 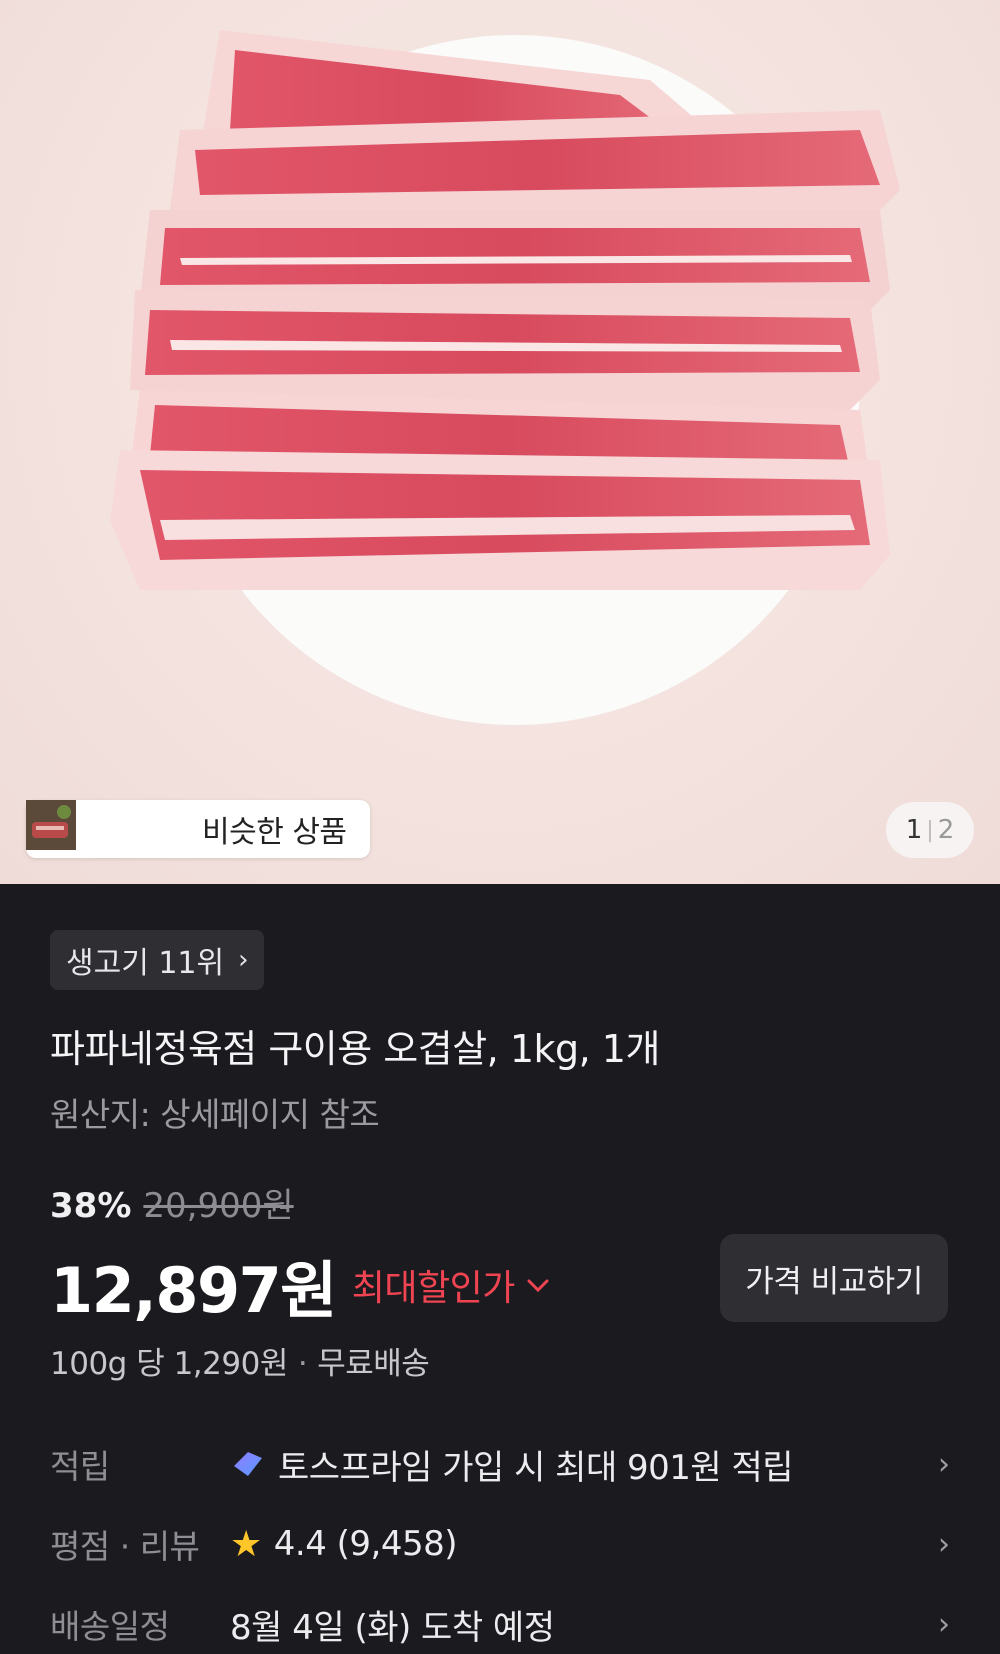 I want to click on original-price: 20,900원, so click(x=218, y=1206).